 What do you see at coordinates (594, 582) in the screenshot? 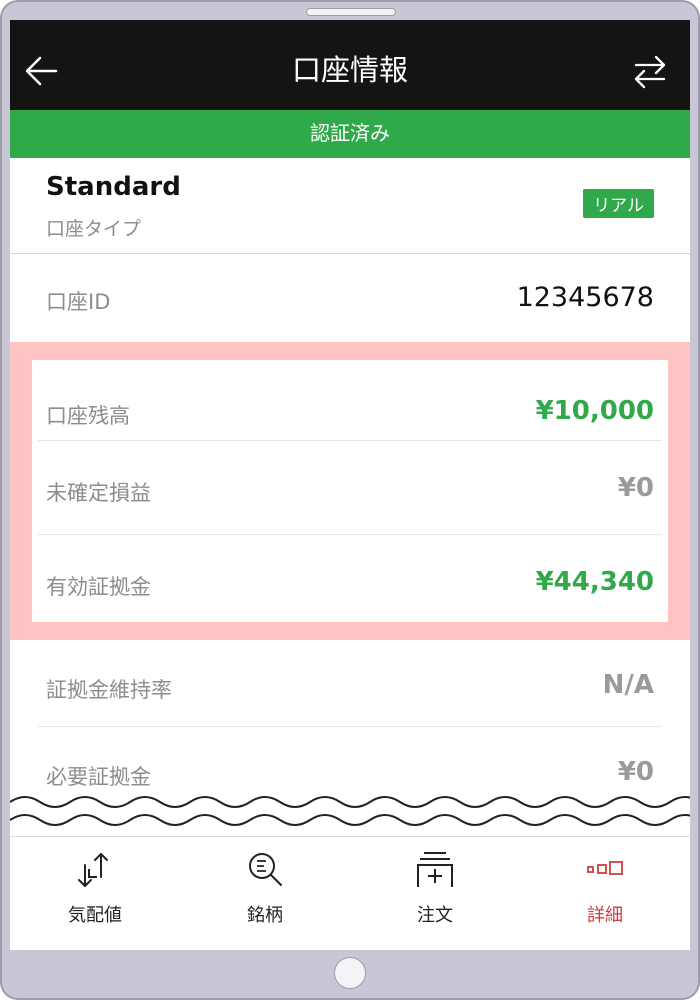
I see `equity-value: ¥44,340` at bounding box center [594, 582].